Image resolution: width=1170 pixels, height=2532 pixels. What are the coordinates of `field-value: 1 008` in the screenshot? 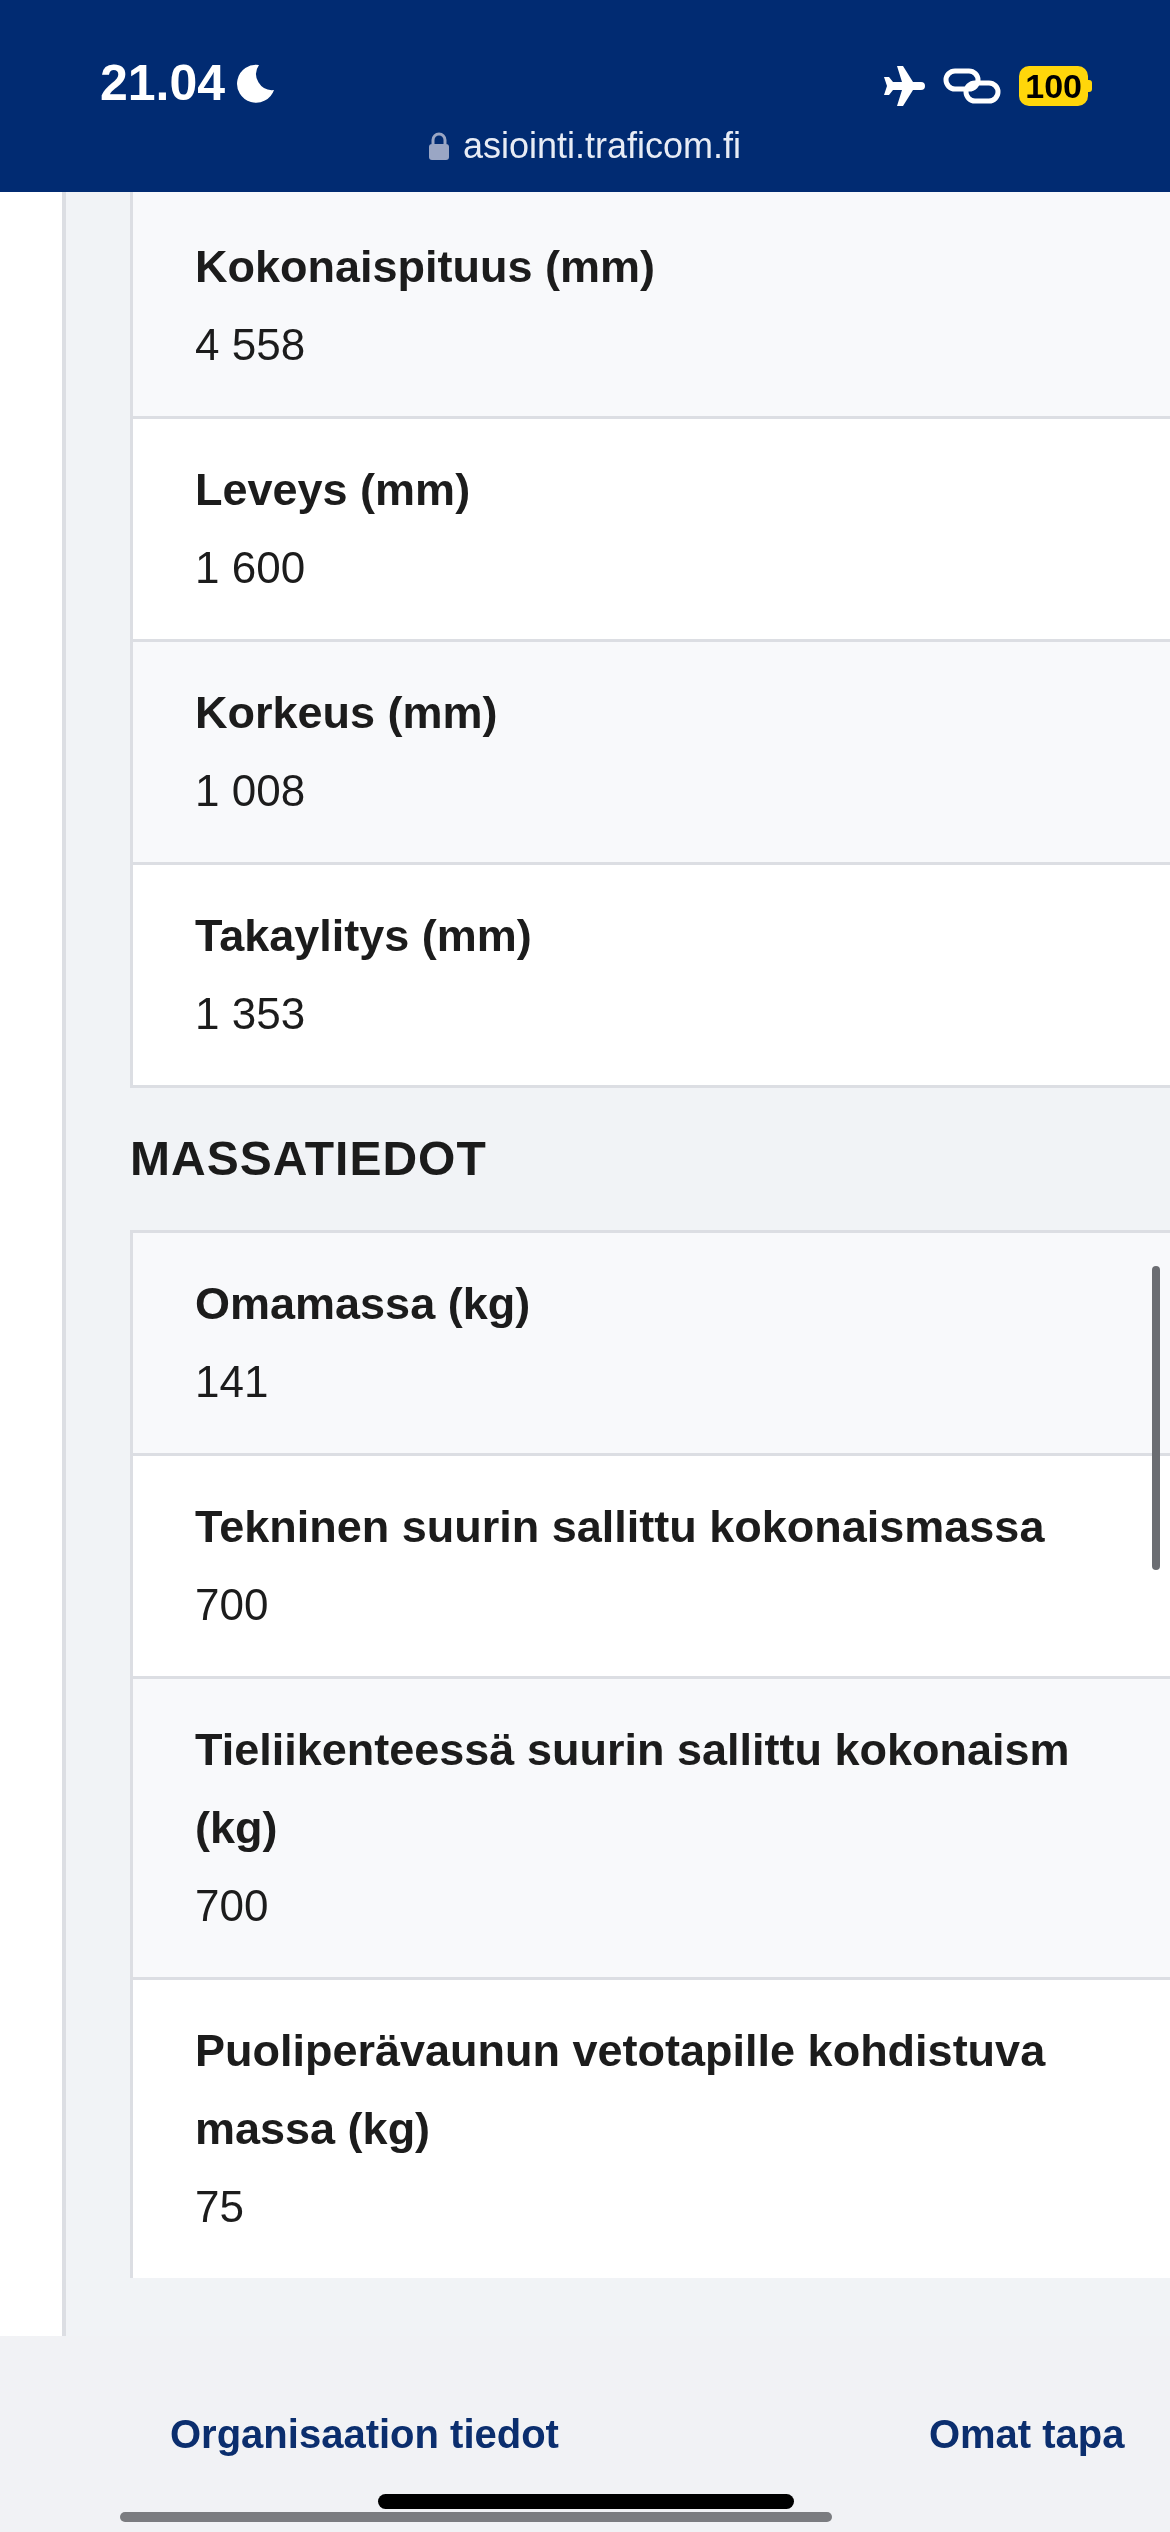 It's located at (250, 791).